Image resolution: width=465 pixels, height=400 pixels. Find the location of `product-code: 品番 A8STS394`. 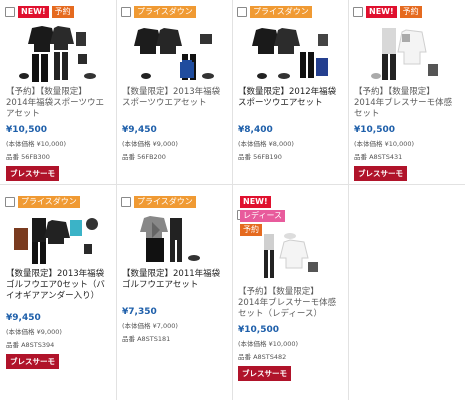

product-code: 品番 A8STS394 is located at coordinates (30, 345).